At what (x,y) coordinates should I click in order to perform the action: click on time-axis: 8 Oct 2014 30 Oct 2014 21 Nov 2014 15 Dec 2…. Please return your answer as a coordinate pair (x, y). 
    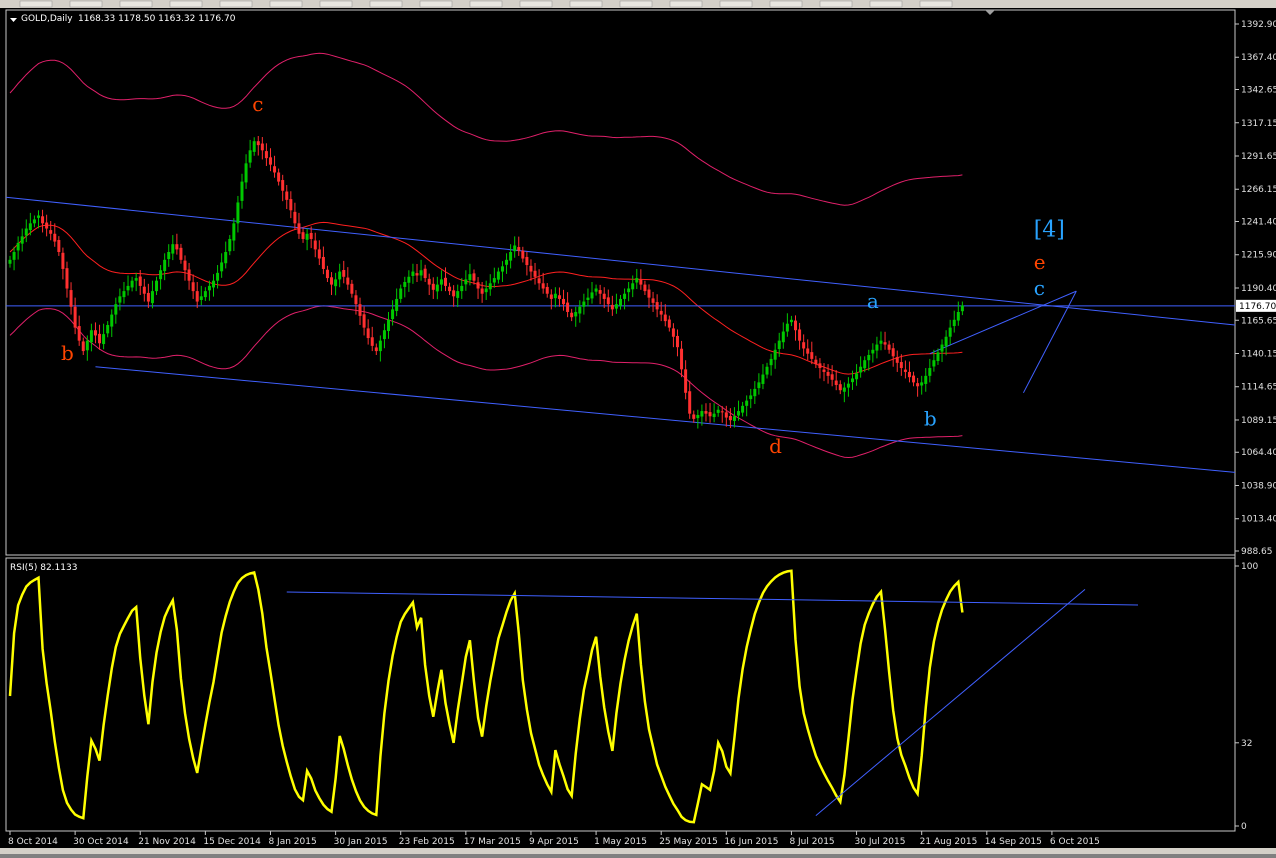
    Looking at the image, I should click on (554, 839).